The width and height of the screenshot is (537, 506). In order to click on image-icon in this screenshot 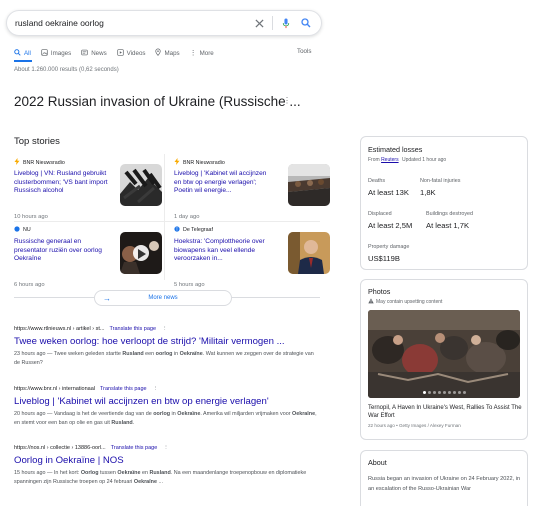, I will do `click(44, 53)`.